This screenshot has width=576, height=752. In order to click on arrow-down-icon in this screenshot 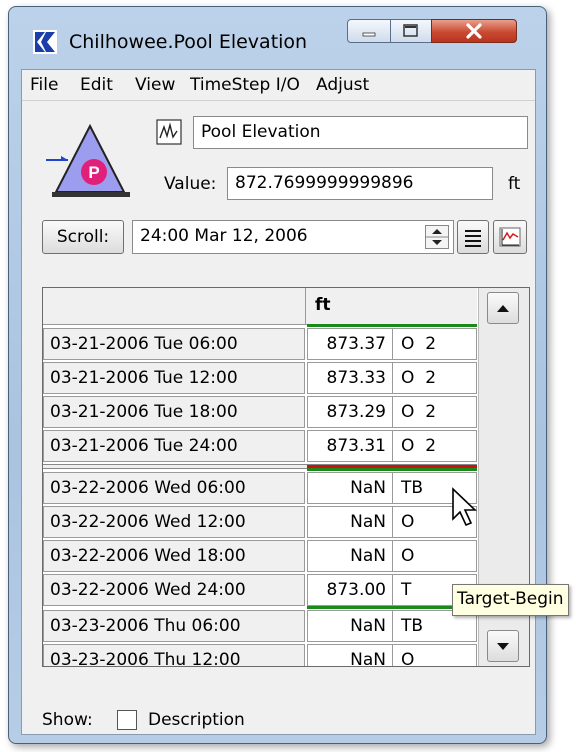, I will do `click(503, 646)`.